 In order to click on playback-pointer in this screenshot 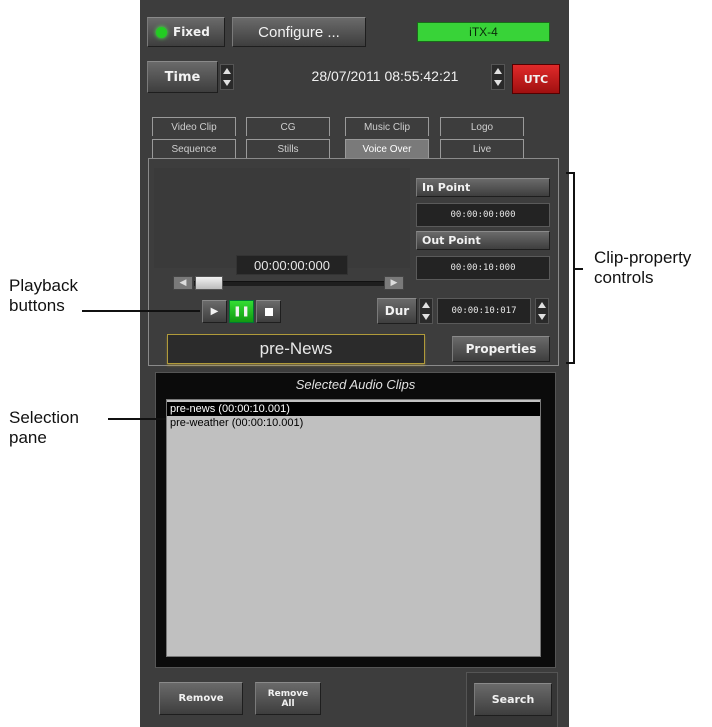, I will do `click(141, 311)`.